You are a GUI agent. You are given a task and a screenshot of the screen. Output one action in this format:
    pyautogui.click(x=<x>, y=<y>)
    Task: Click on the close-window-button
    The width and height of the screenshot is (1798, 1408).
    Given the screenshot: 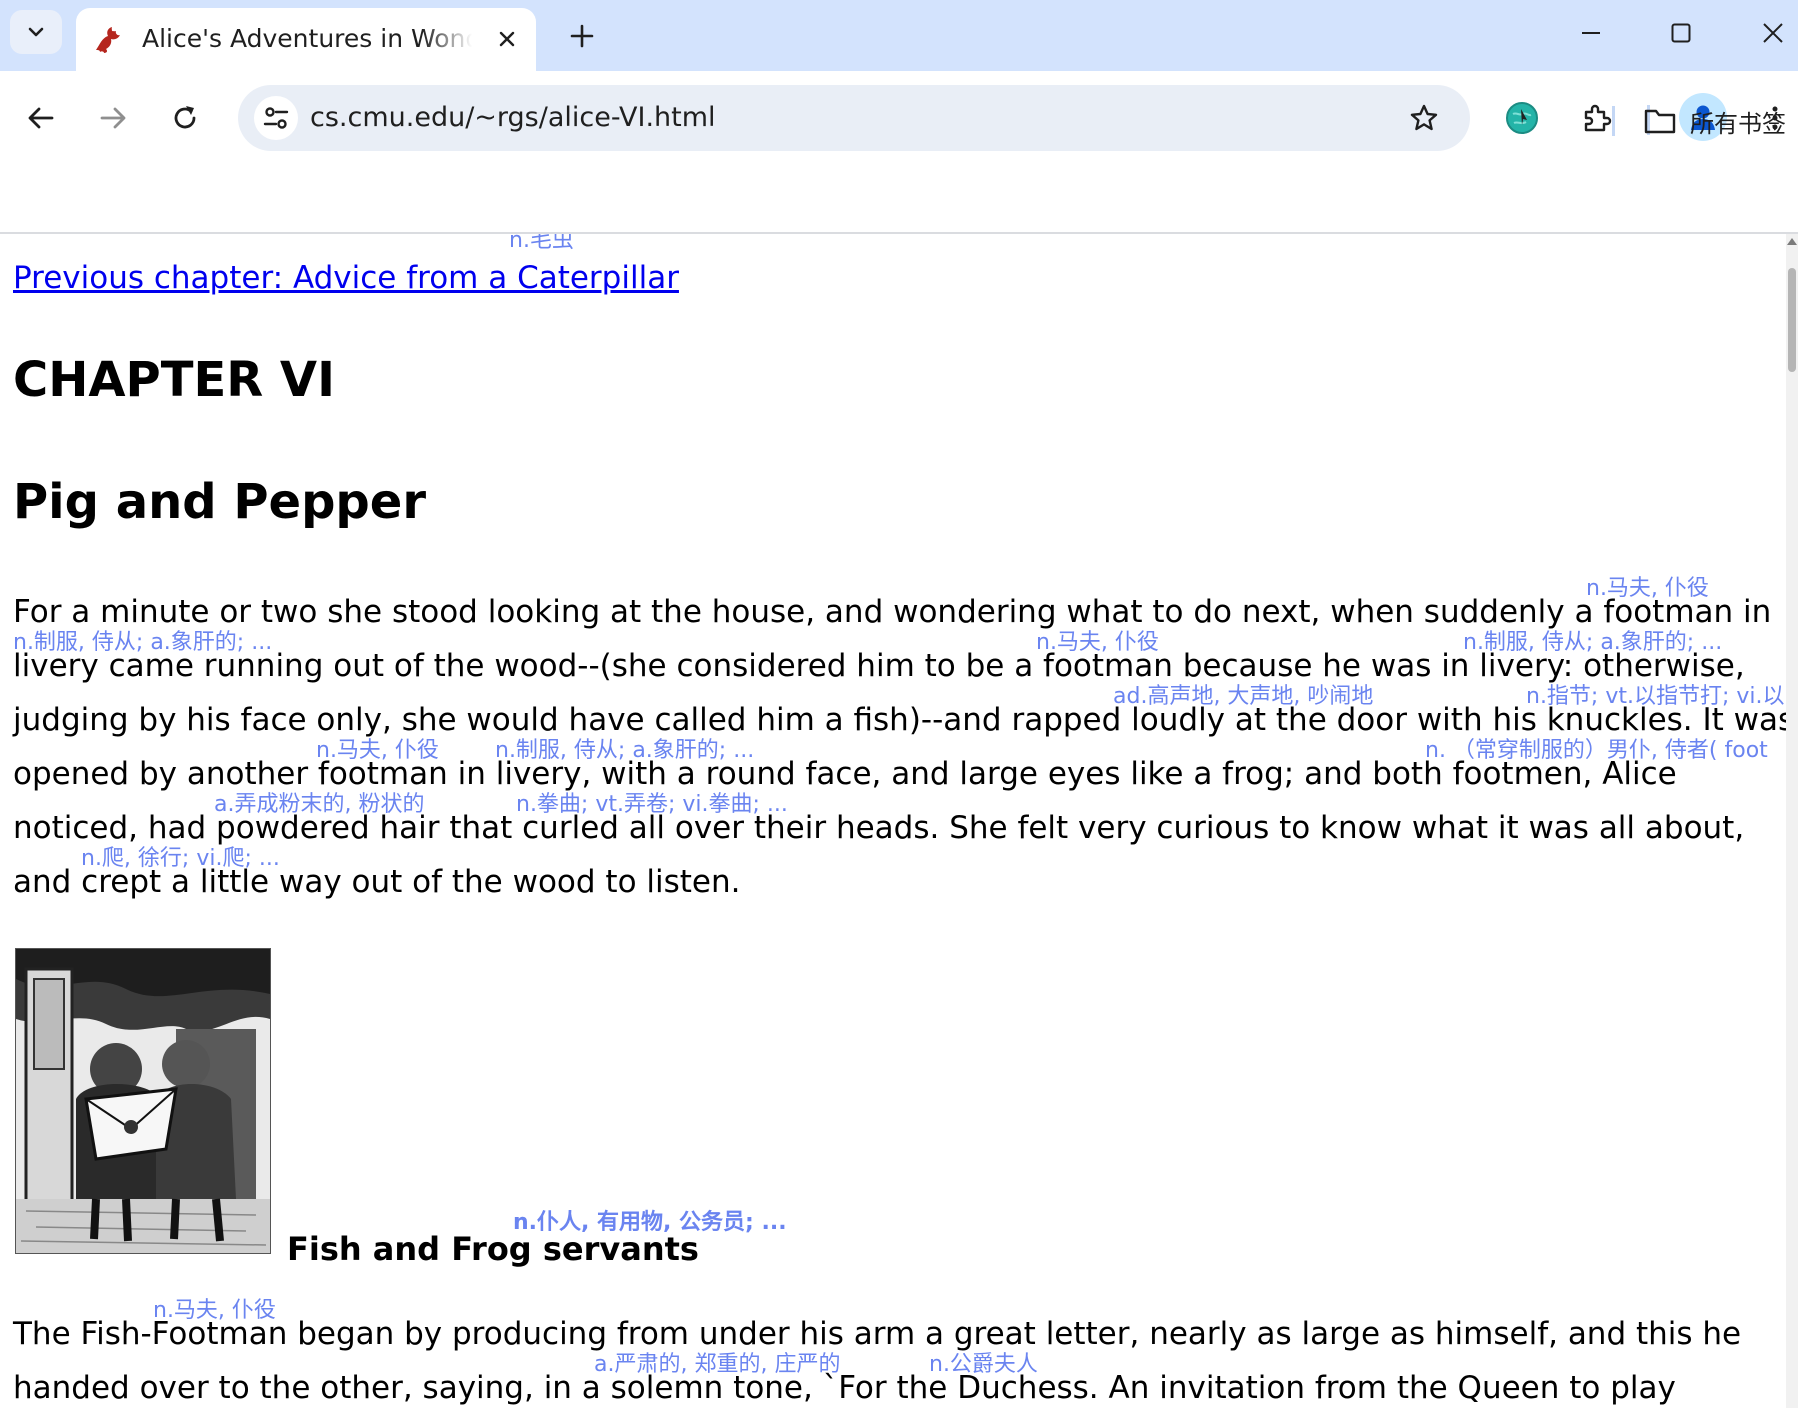 What is the action you would take?
    pyautogui.click(x=1773, y=33)
    